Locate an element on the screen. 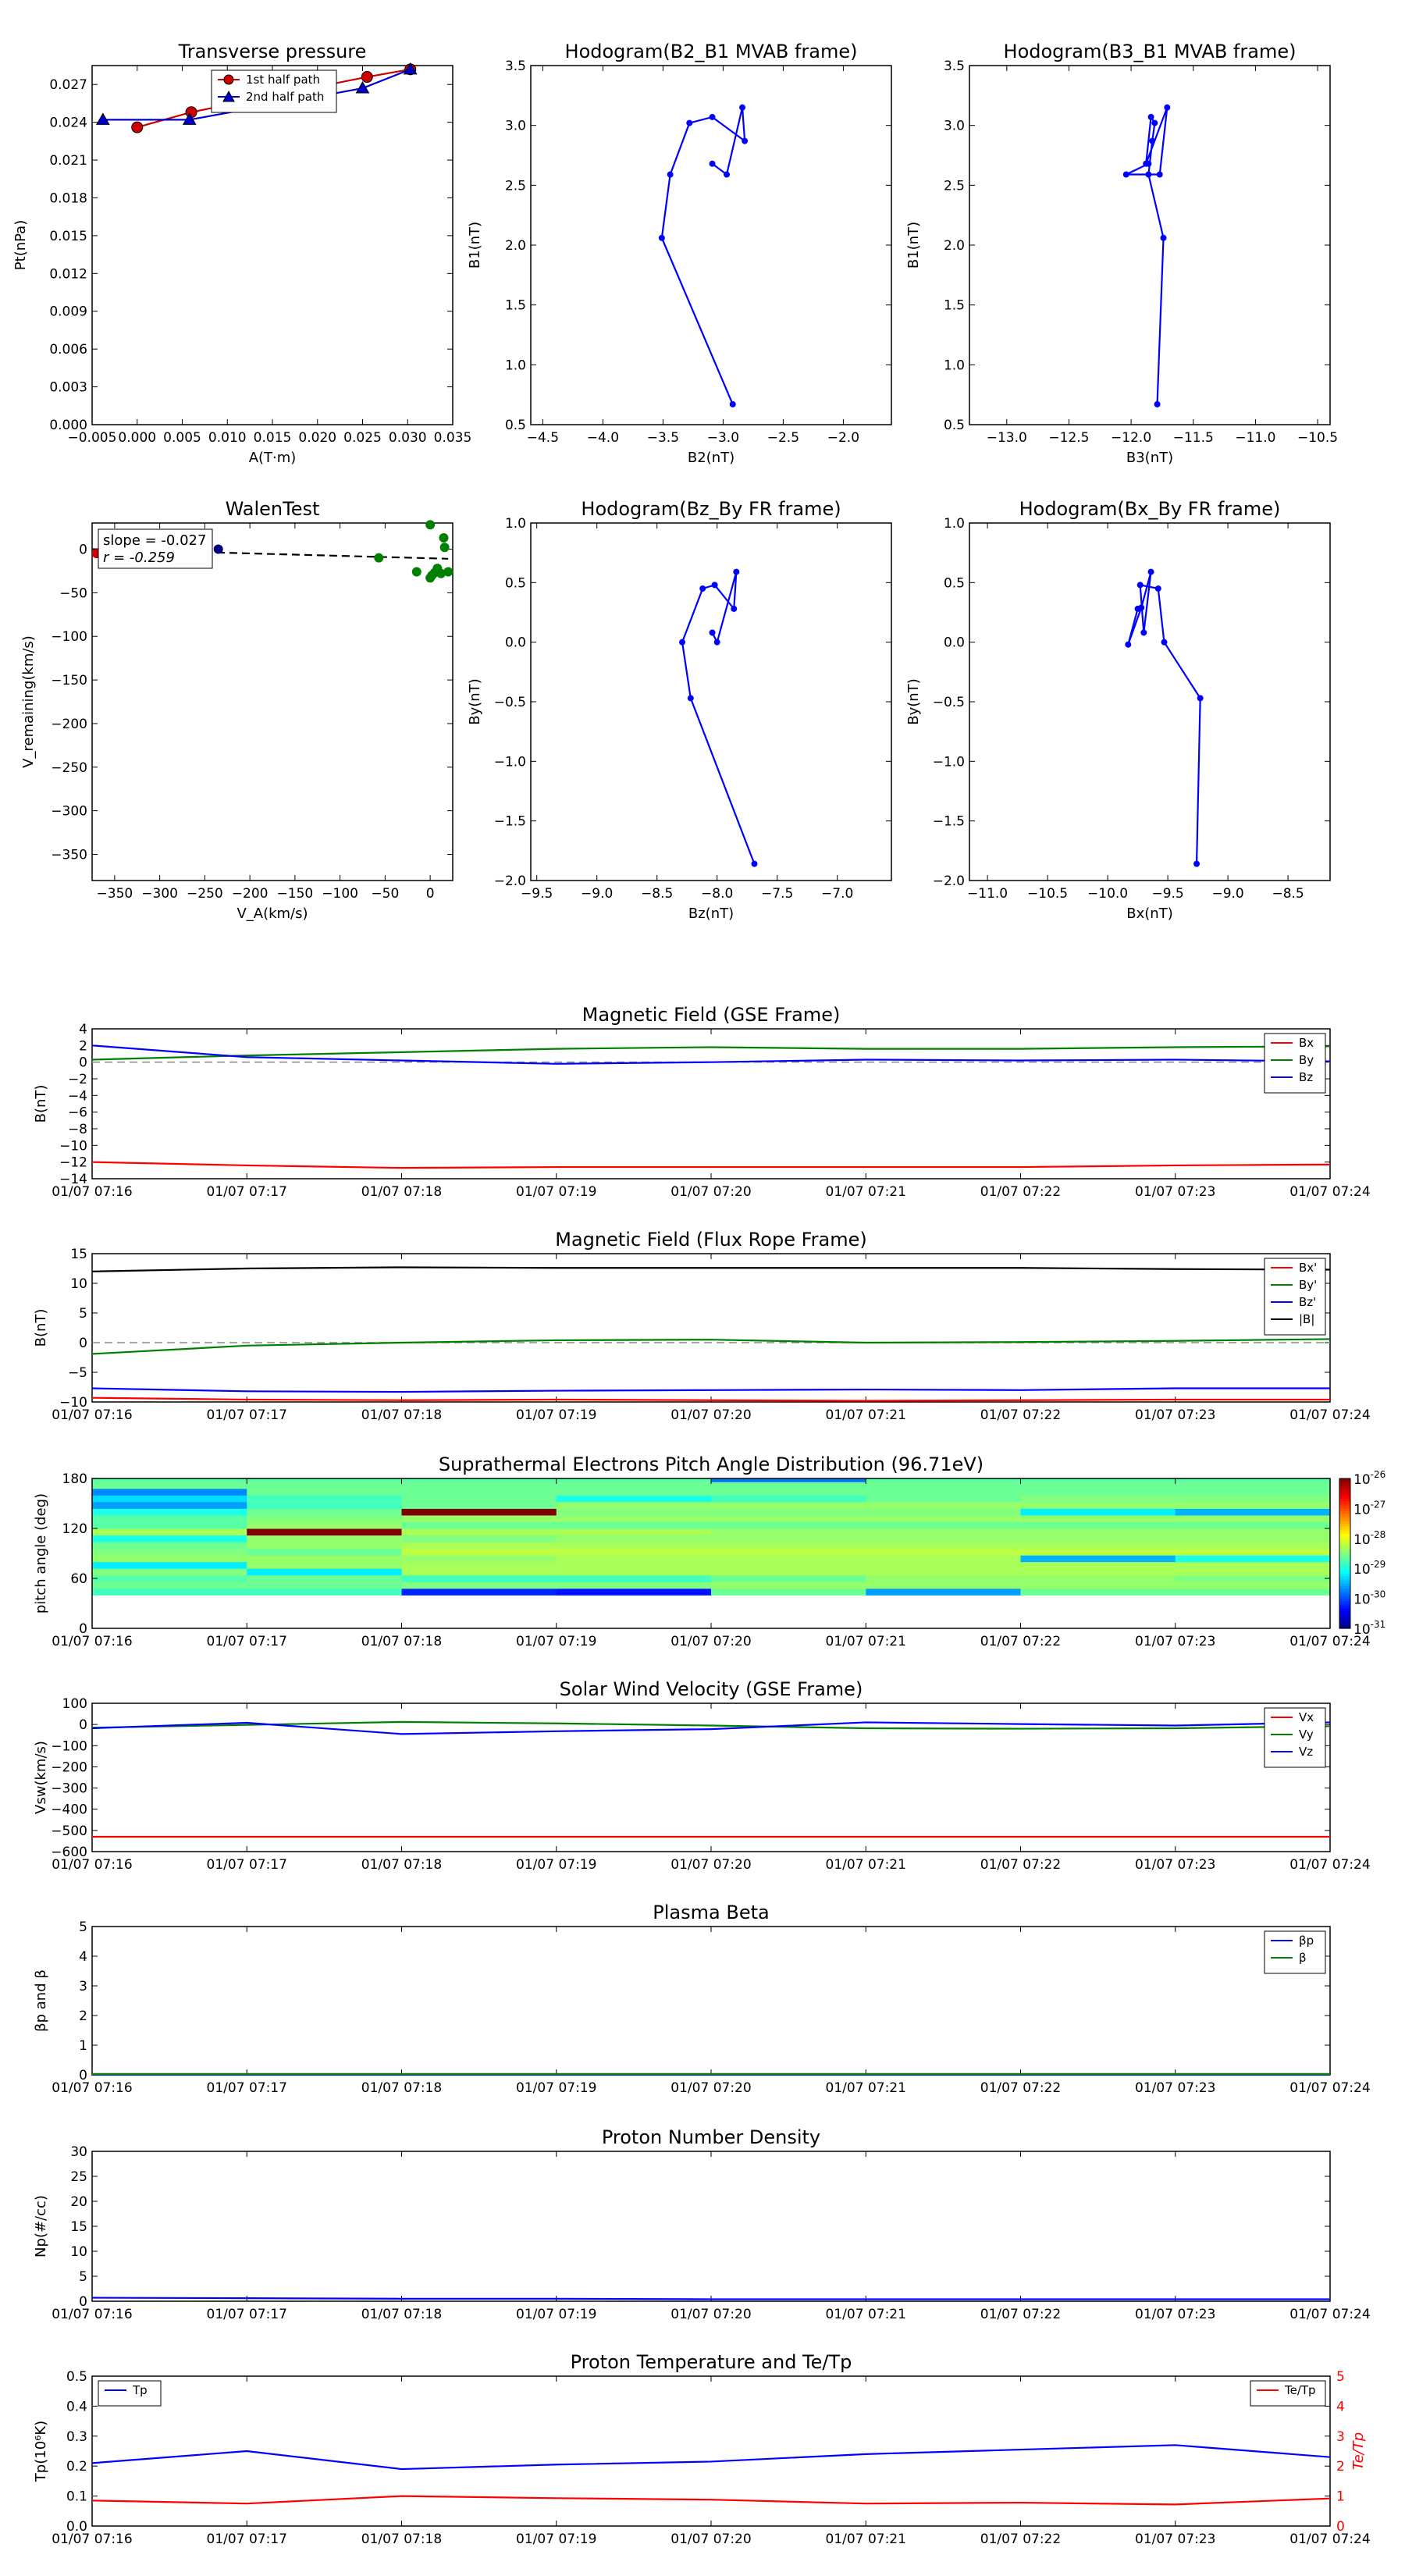  y-tick-label: 1.0 is located at coordinates (515, 524).